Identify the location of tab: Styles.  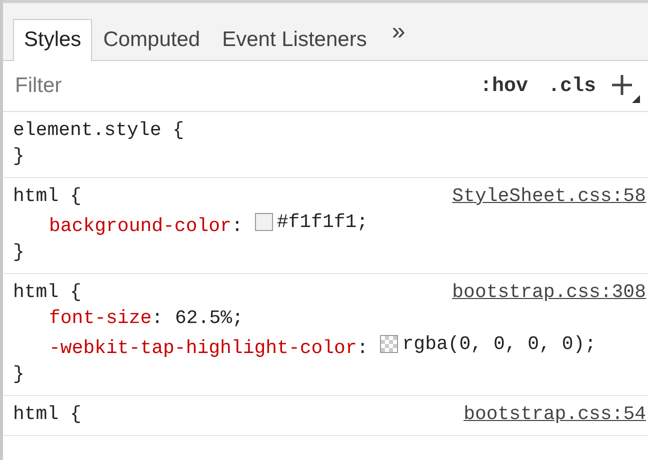
(52, 40).